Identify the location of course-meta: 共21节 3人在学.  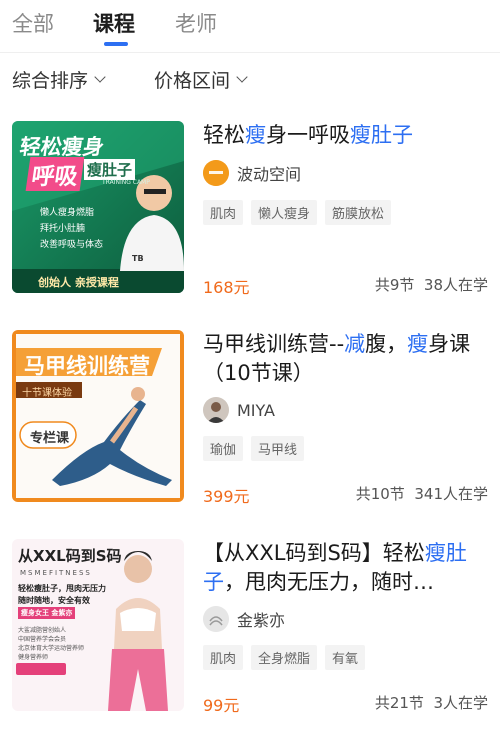
(431, 702).